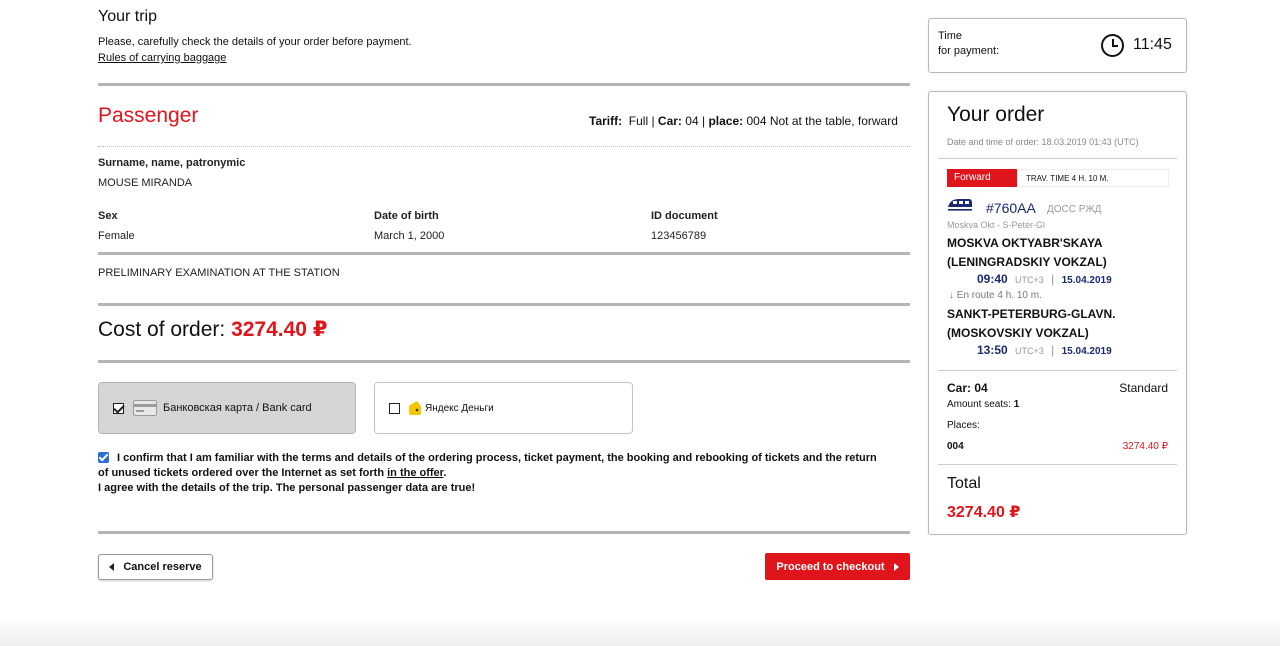 The width and height of the screenshot is (1280, 646). What do you see at coordinates (896, 566) in the screenshot?
I see `chevron-right-icon` at bounding box center [896, 566].